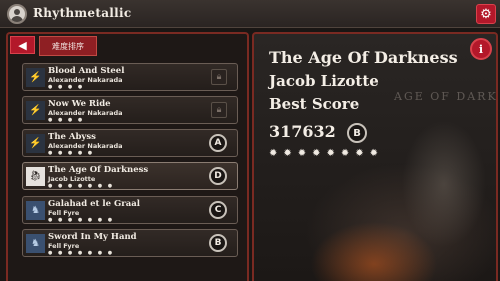 This screenshot has width=500, height=281. What do you see at coordinates (324, 81) in the screenshot?
I see `detail-artist: Jacob Lizotte` at bounding box center [324, 81].